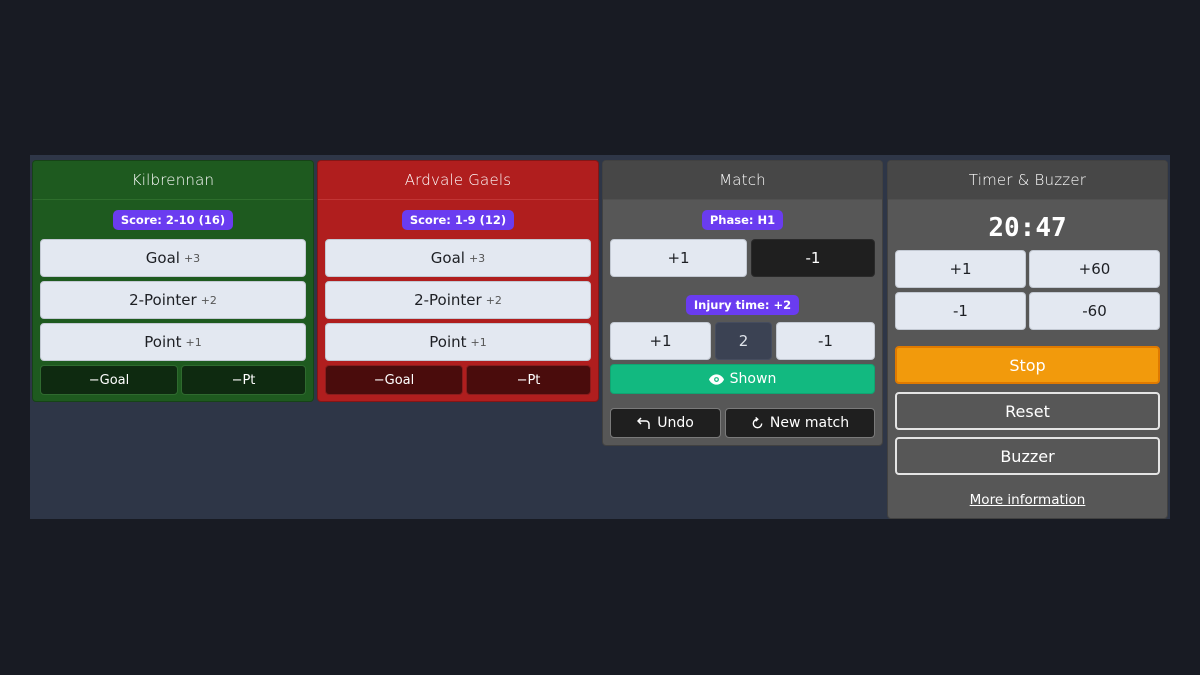 This screenshot has width=1200, height=675. I want to click on undo-arrow-icon, so click(644, 423).